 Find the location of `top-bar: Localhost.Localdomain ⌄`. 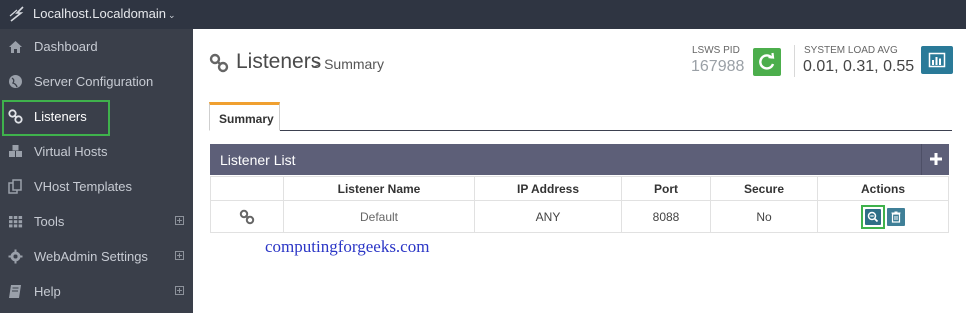

top-bar: Localhost.Localdomain ⌄ is located at coordinates (483, 14).